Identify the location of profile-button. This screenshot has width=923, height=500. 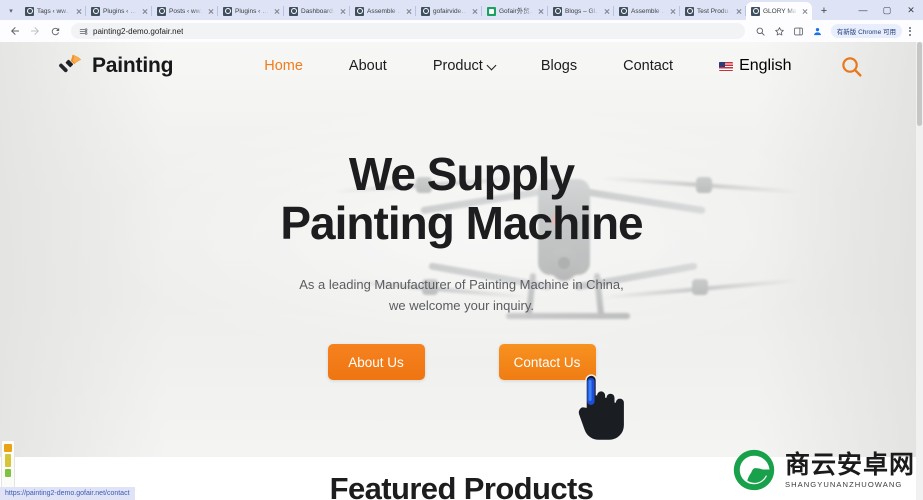
(818, 31).